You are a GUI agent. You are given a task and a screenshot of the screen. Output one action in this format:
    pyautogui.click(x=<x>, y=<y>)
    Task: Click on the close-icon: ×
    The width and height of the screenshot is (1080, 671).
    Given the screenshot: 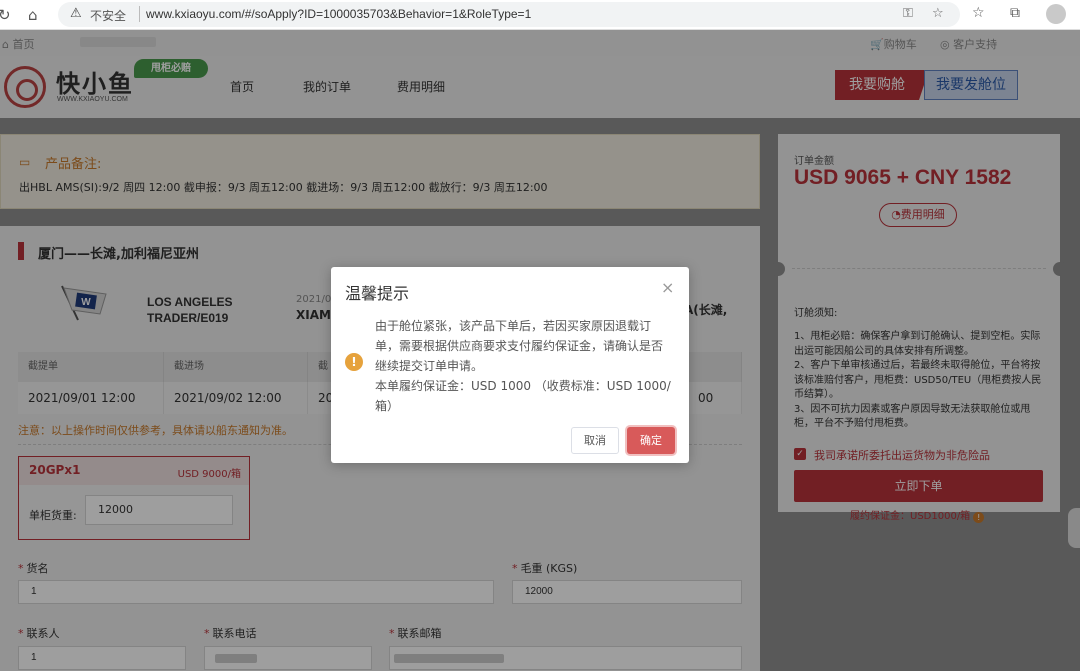 What is the action you would take?
    pyautogui.click(x=667, y=287)
    